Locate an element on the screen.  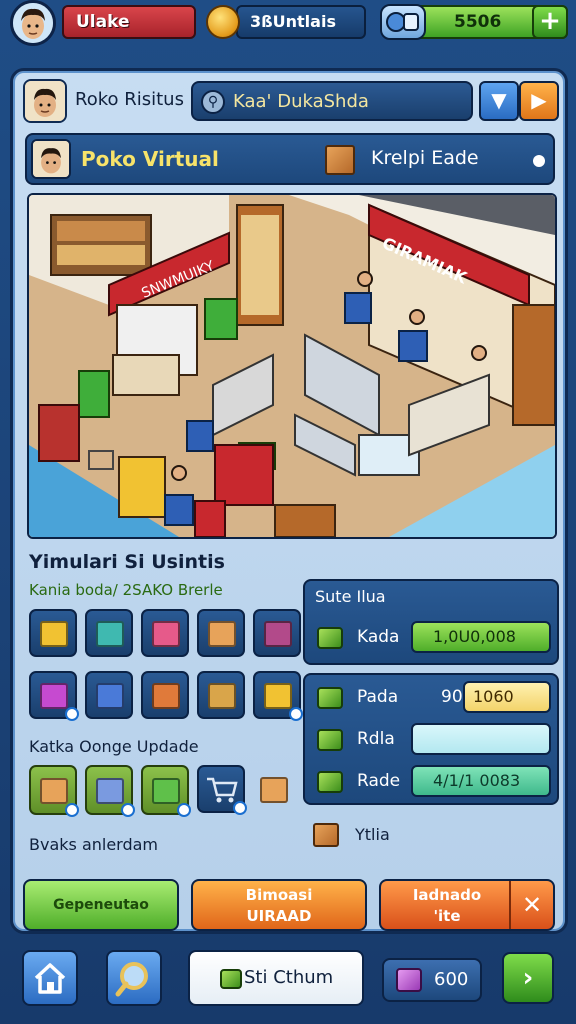
store-header: Poko Virtual Krelpi Eade is located at coordinates (290, 159).